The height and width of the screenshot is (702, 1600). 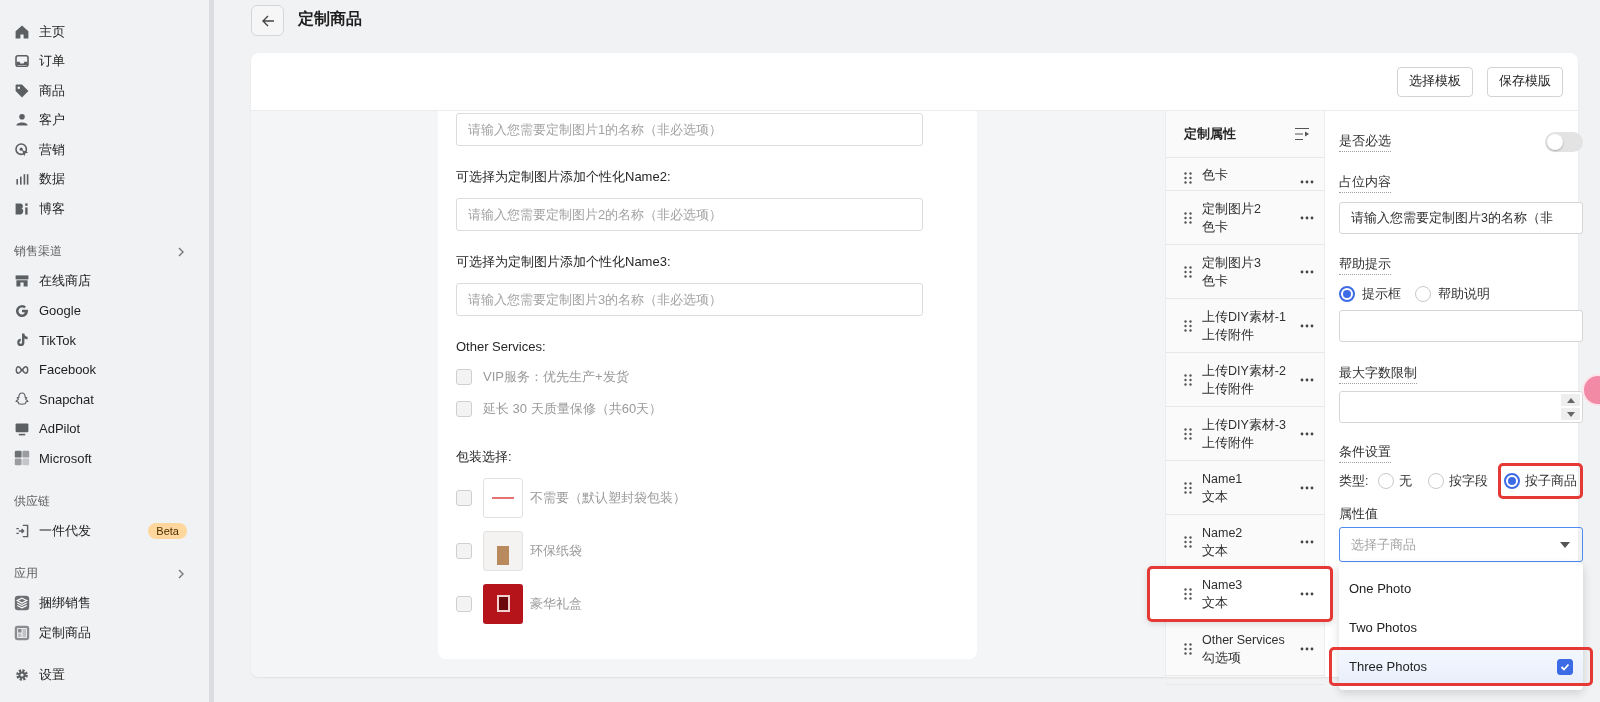 I want to click on sidebar-item: TikTok, so click(x=100, y=340).